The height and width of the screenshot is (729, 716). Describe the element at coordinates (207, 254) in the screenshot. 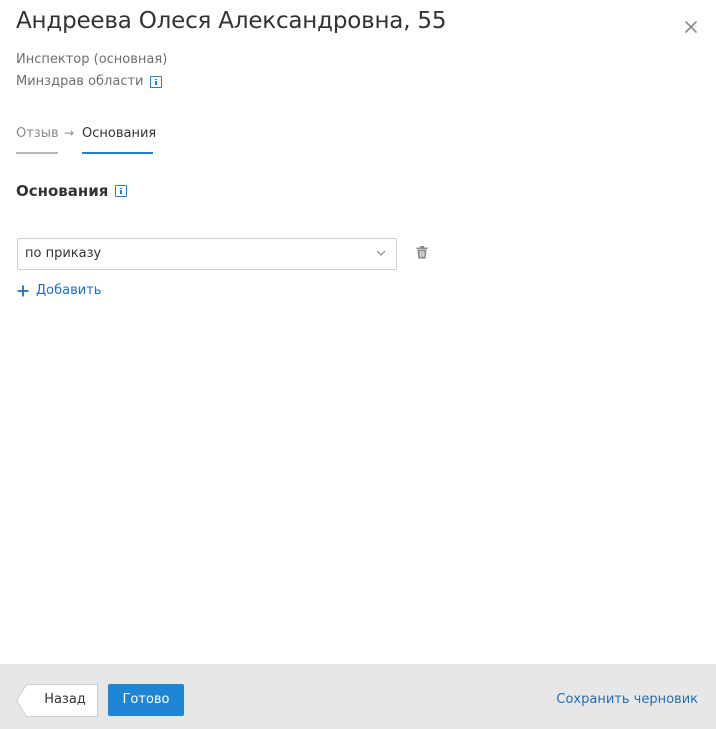

I see `grounds-select: по приказу` at that location.